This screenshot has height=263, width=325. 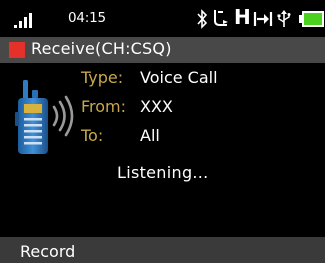 What do you see at coordinates (162, 18) in the screenshot?
I see `status-bar: 04:15 H` at bounding box center [162, 18].